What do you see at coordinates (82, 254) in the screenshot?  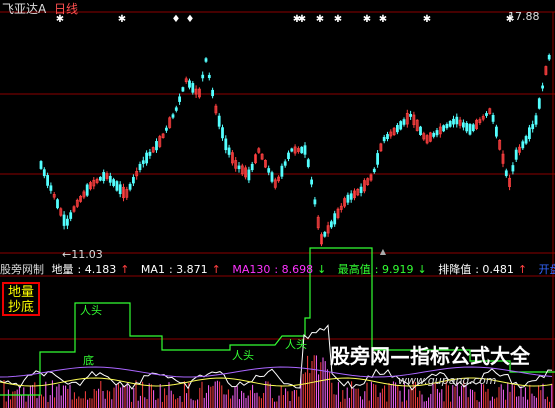 I see `low-price-label: ←11.03` at bounding box center [82, 254].